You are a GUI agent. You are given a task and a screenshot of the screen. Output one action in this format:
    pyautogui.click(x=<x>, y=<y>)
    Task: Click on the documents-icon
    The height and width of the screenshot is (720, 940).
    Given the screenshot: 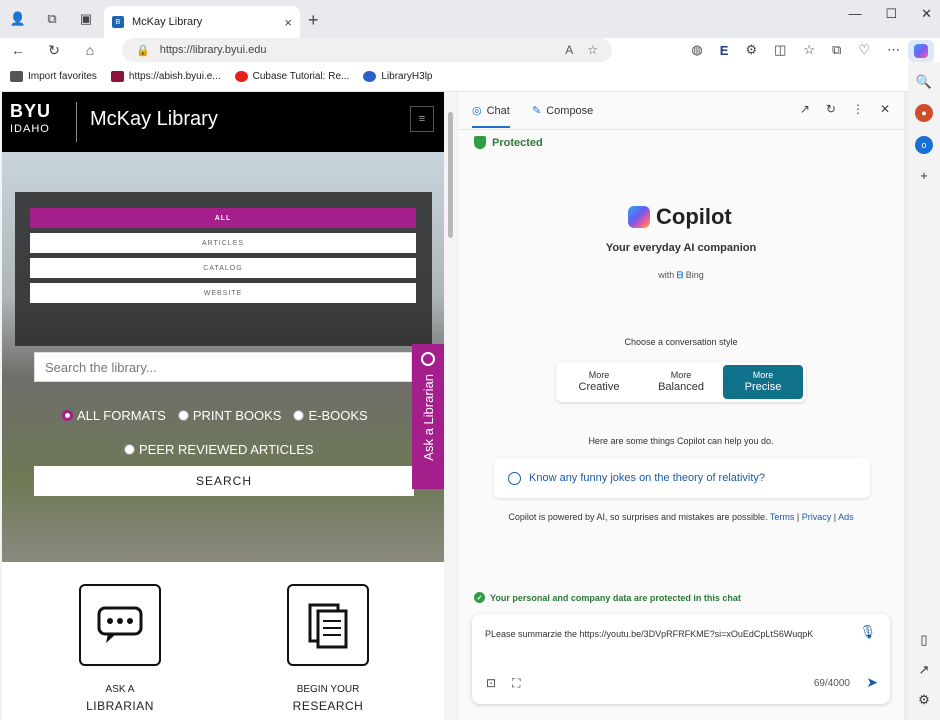 What is the action you would take?
    pyautogui.click(x=328, y=625)
    